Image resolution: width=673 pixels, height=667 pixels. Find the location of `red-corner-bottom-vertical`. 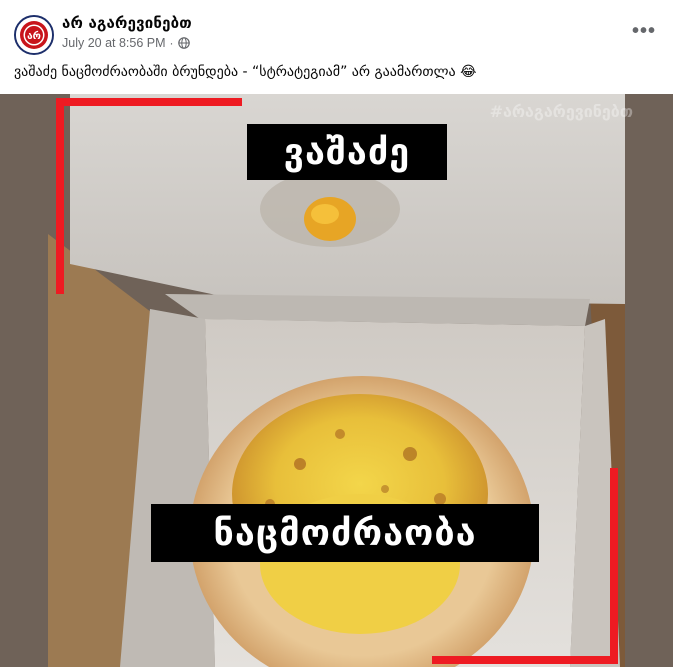

red-corner-bottom-vertical is located at coordinates (614, 566).